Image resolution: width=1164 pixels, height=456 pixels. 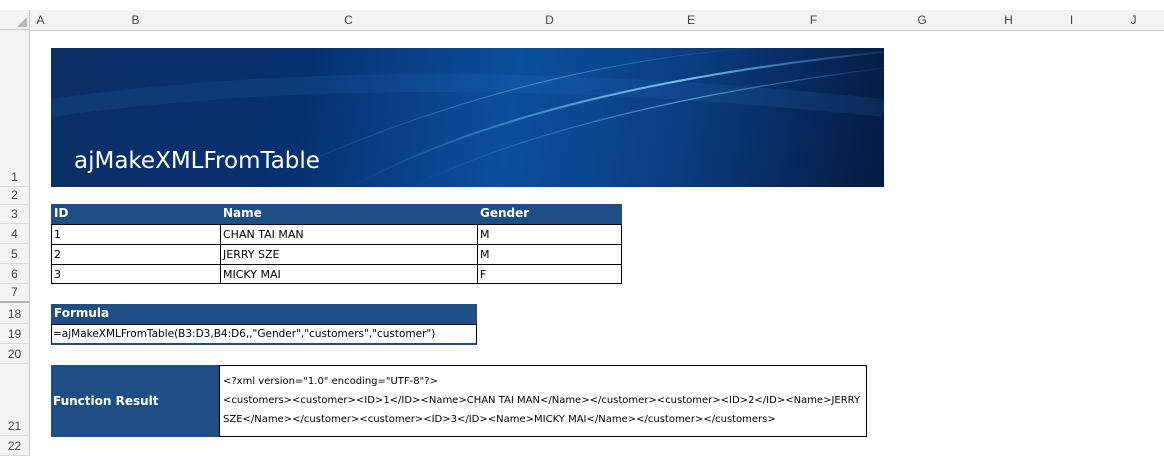 What do you see at coordinates (136, 254) in the screenshot?
I see `table-cell-id: 2` at bounding box center [136, 254].